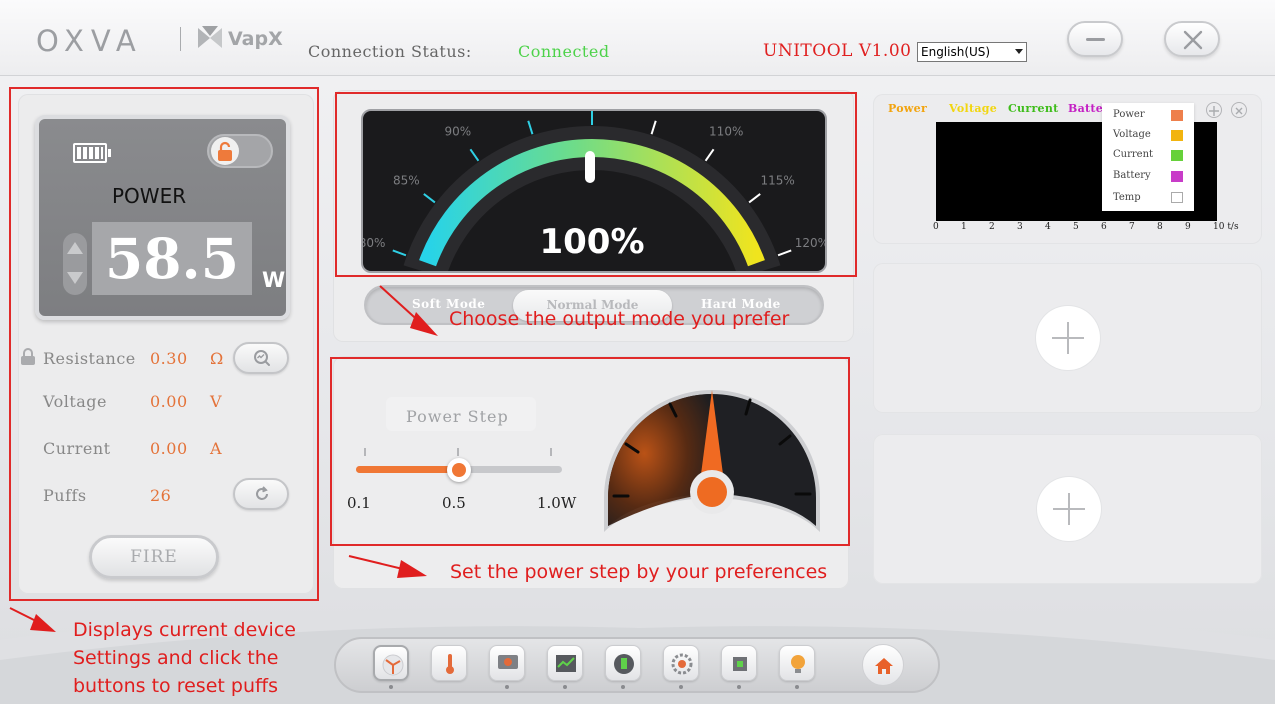 The image size is (1275, 704). What do you see at coordinates (390, 51) in the screenshot?
I see `connection-status-label: Connection Status:` at bounding box center [390, 51].